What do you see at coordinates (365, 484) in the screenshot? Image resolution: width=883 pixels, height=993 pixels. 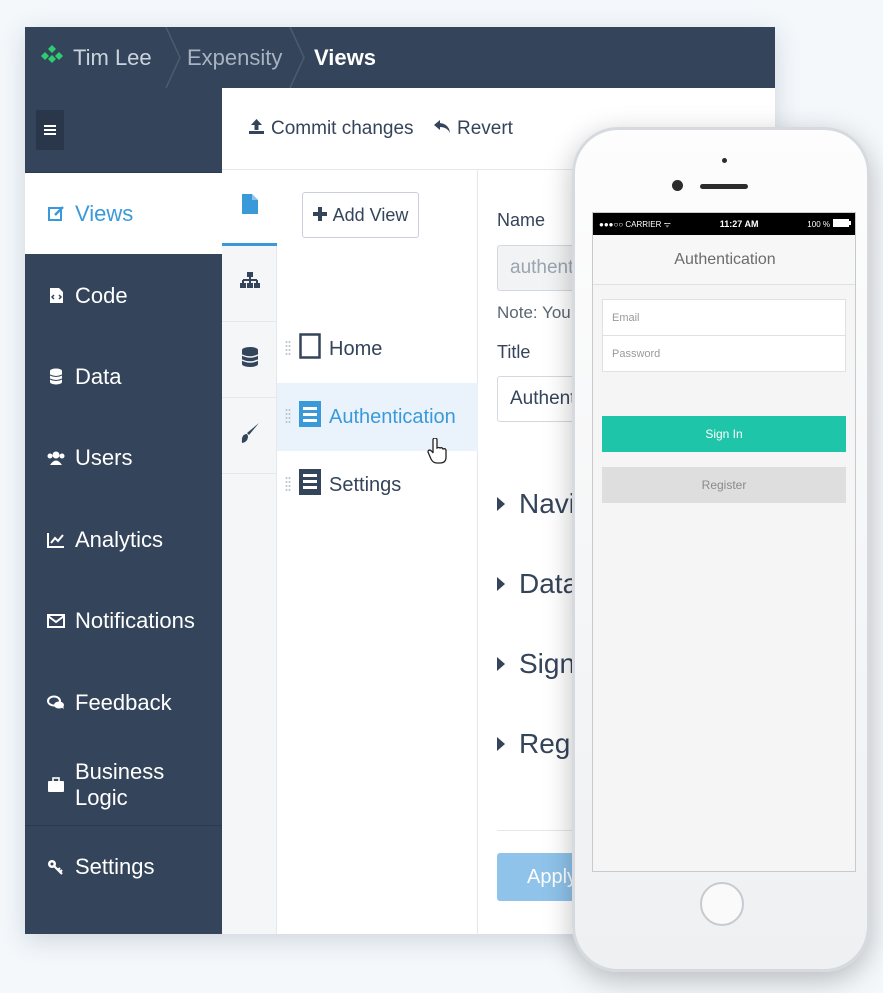 I see `view-item-label: Settings` at bounding box center [365, 484].